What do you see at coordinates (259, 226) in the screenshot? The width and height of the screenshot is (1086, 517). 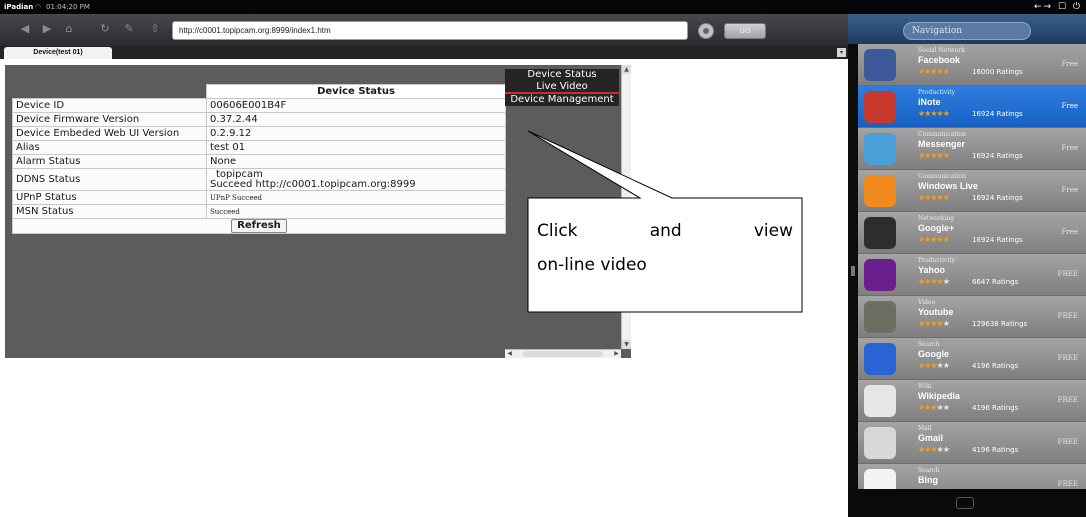 I see `refresh-button: Refresh` at bounding box center [259, 226].